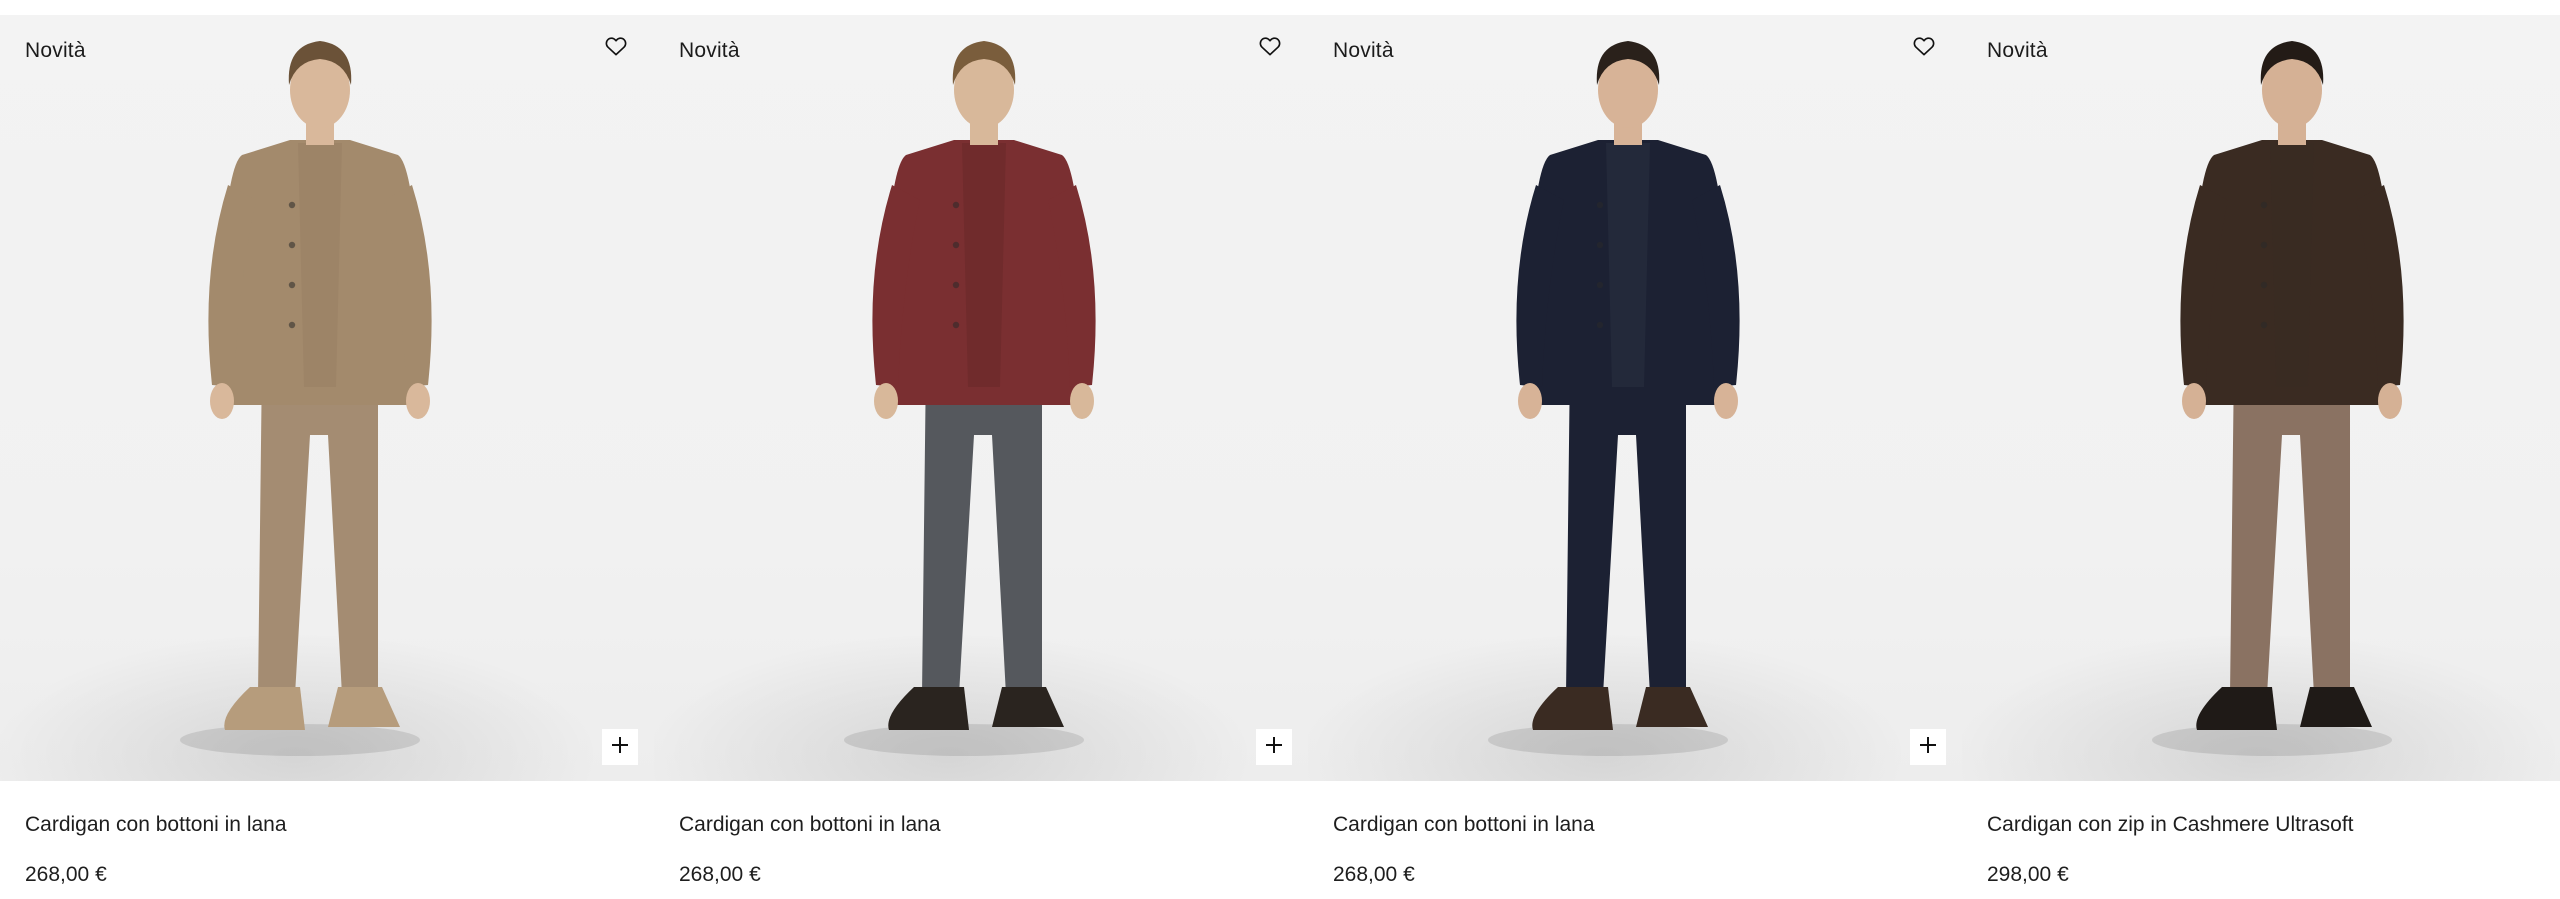 This screenshot has width=2560, height=899. What do you see at coordinates (2273, 825) in the screenshot?
I see `product-name: Cardigan con zip in Cashmere Ultrasoft` at bounding box center [2273, 825].